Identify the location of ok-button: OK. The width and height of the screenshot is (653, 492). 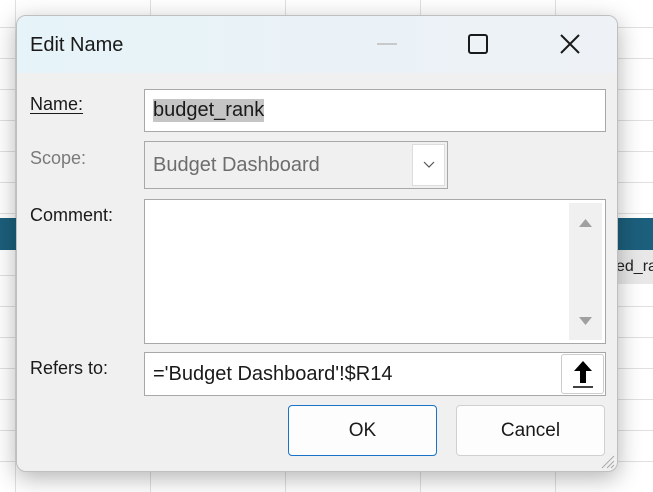
(362, 430).